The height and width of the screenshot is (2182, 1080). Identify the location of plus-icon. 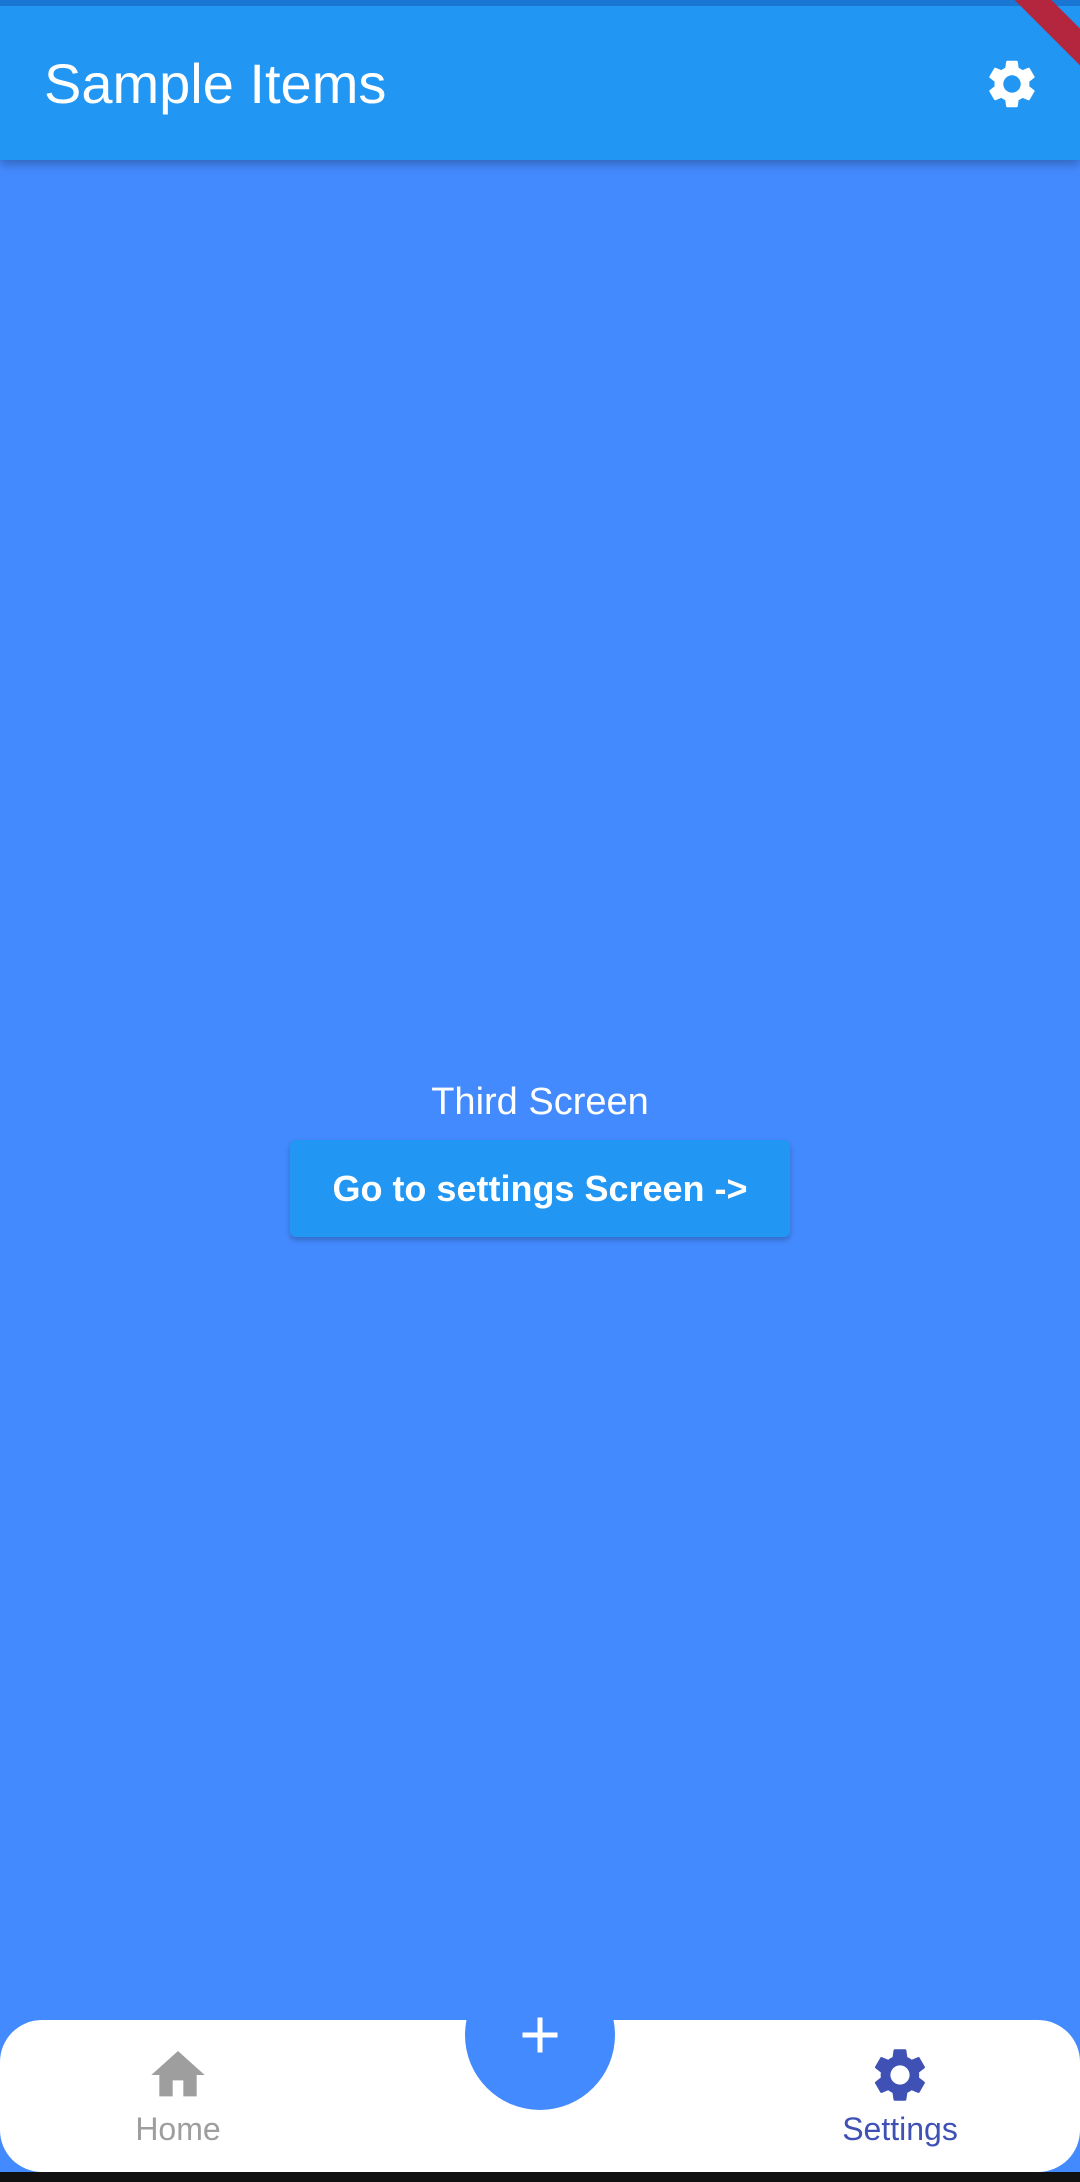
(540, 2035).